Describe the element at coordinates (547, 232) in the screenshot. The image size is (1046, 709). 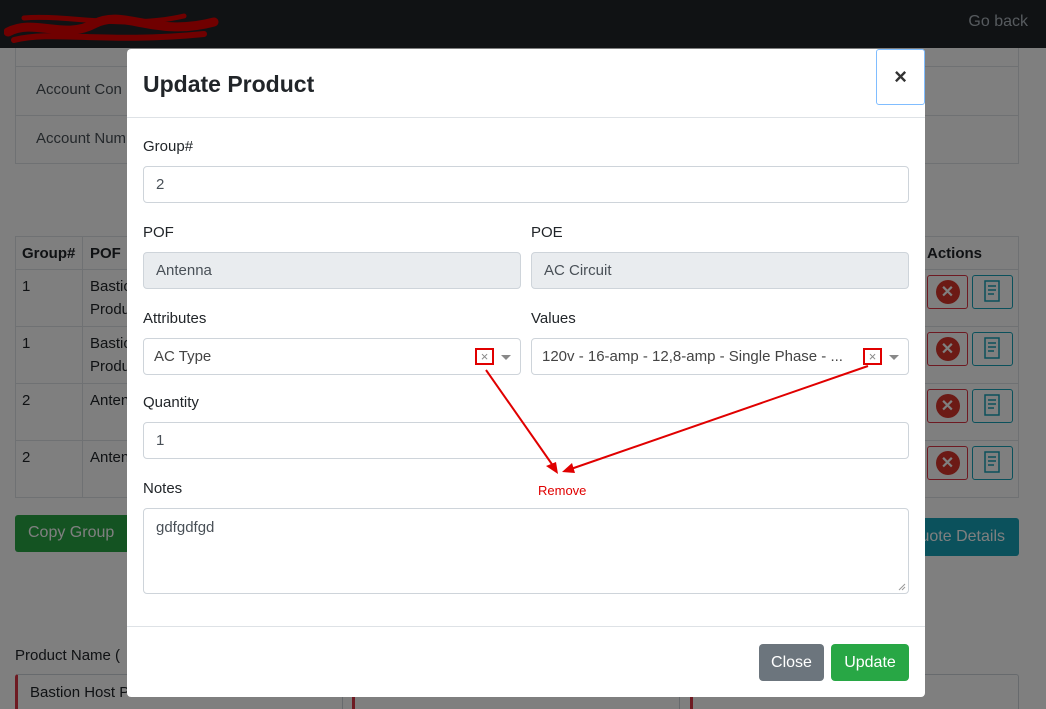
I see `poe-label: POE` at that location.